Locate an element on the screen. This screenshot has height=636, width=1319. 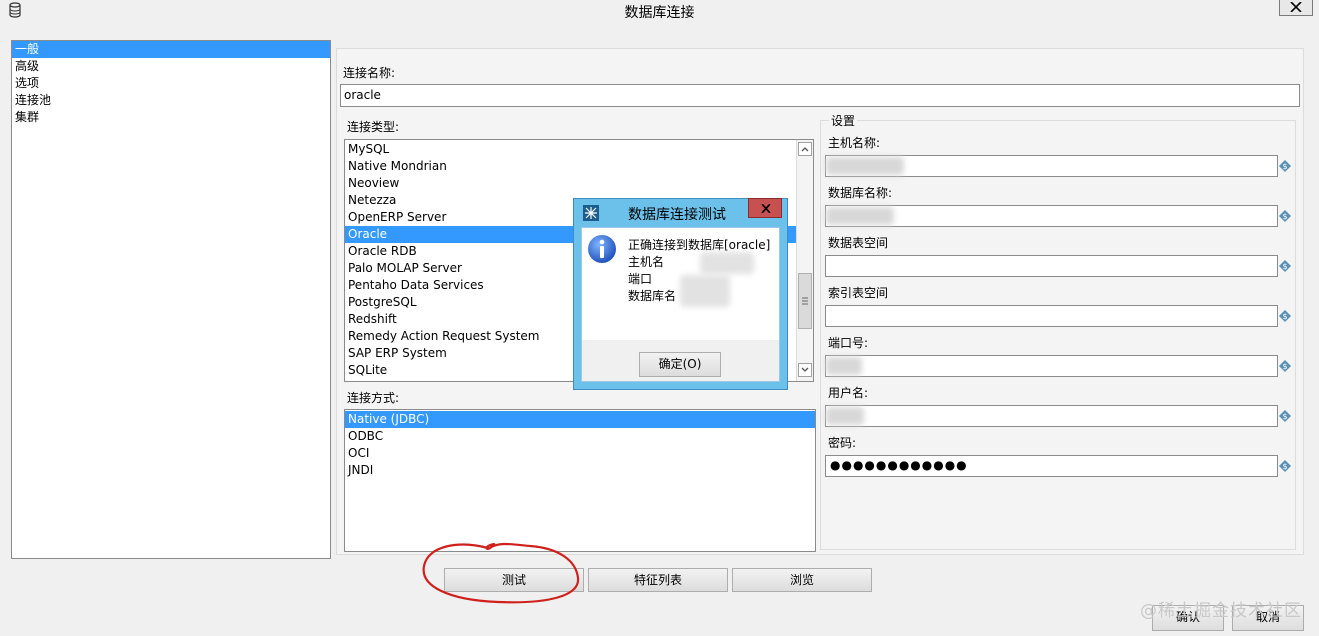
list-item: Native Mondrian is located at coordinates (579, 166).